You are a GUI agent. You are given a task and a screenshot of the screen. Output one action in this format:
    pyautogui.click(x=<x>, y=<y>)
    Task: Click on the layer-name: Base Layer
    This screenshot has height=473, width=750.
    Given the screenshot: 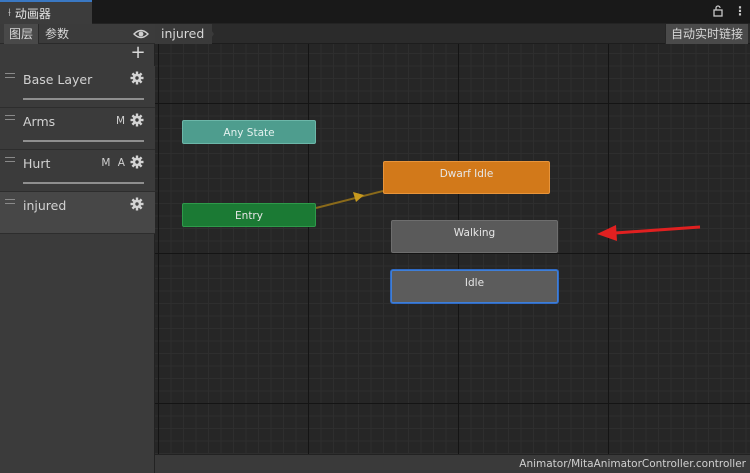 What is the action you would take?
    pyautogui.click(x=58, y=79)
    